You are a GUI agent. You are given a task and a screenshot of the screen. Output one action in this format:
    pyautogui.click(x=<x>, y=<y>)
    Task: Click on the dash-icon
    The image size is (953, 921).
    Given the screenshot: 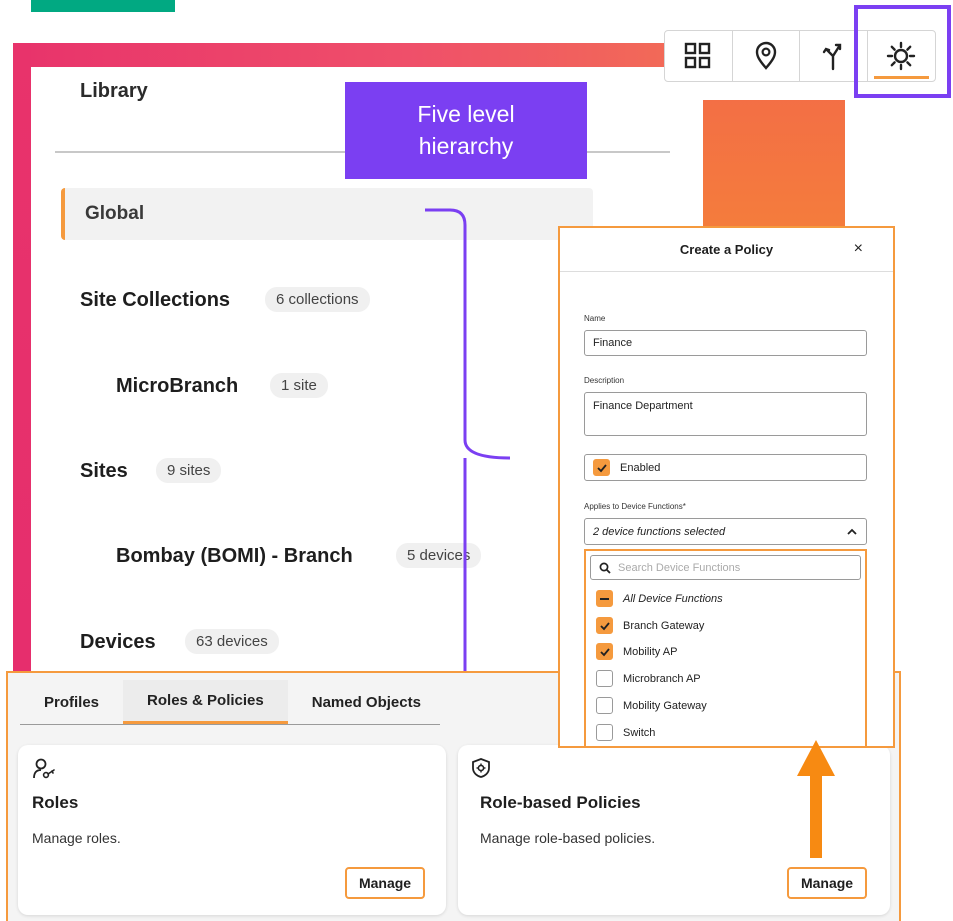 What is the action you would take?
    pyautogui.click(x=604, y=598)
    